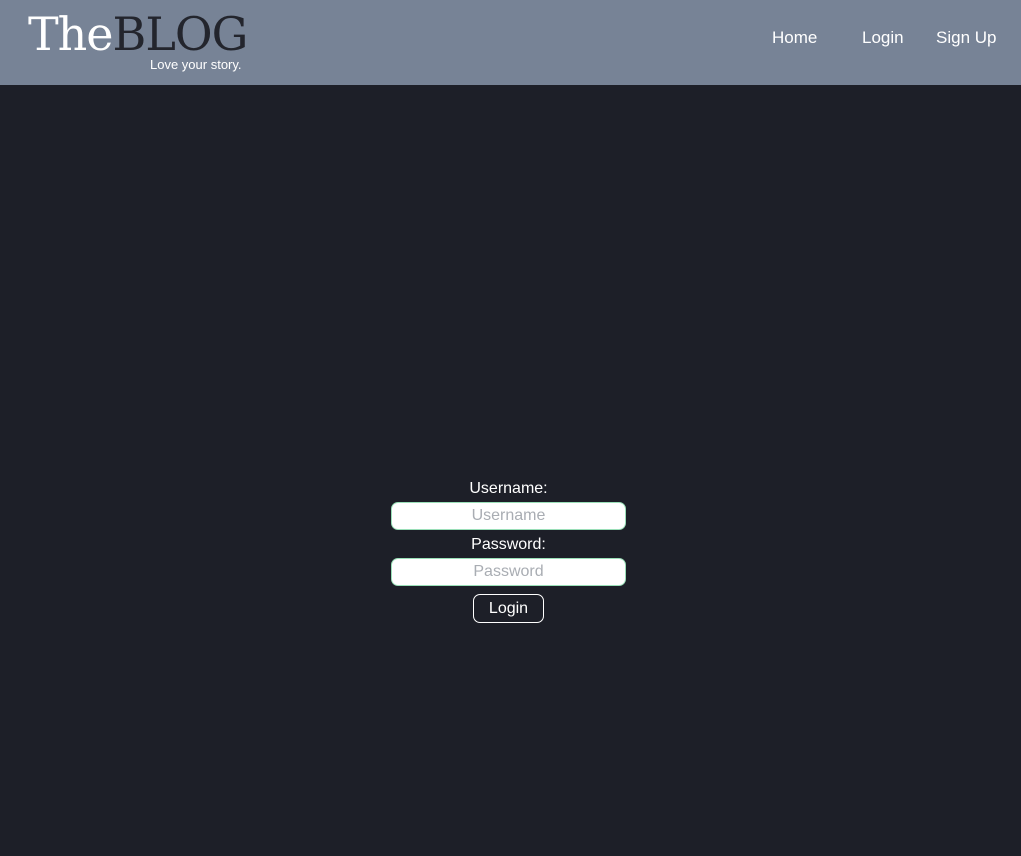  I want to click on nav-home-link: Home, so click(794, 40).